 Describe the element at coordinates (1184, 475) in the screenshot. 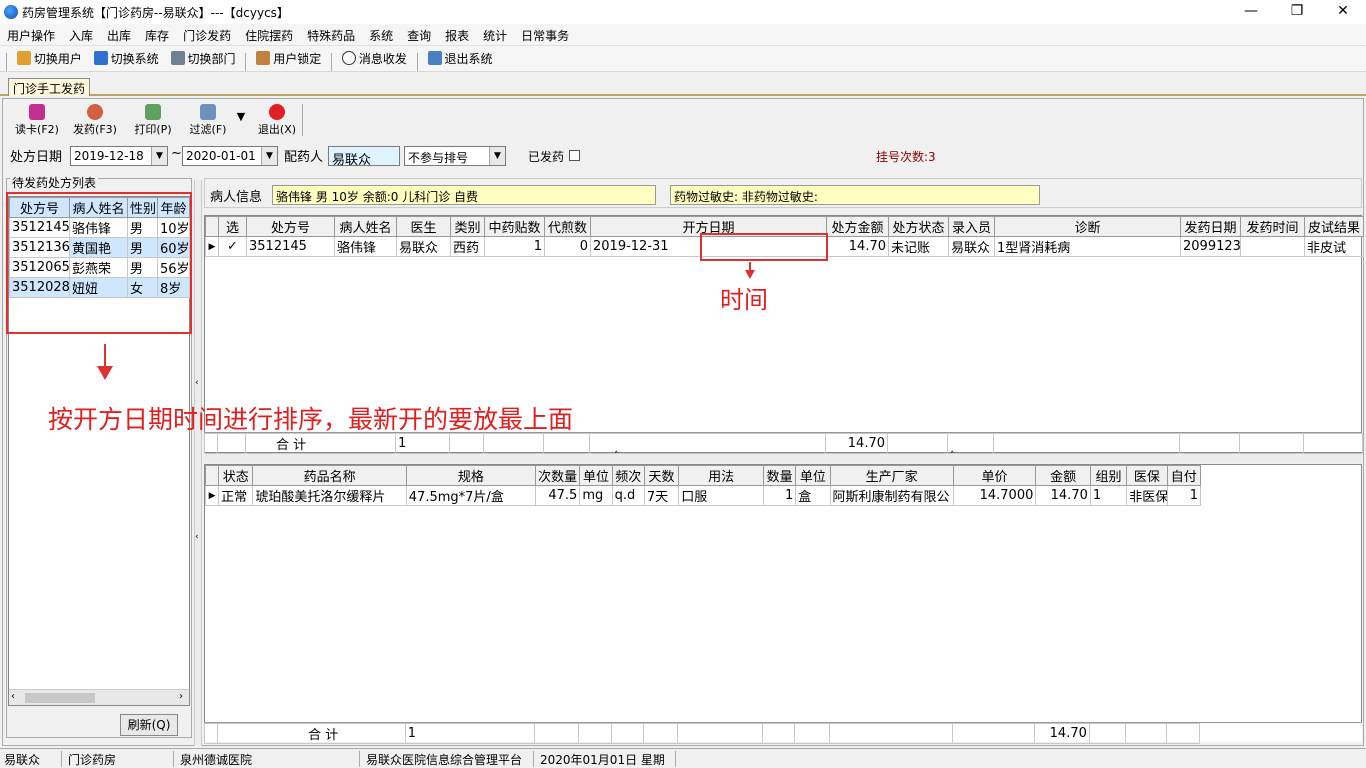

I see `col-self-pay: 自付` at that location.